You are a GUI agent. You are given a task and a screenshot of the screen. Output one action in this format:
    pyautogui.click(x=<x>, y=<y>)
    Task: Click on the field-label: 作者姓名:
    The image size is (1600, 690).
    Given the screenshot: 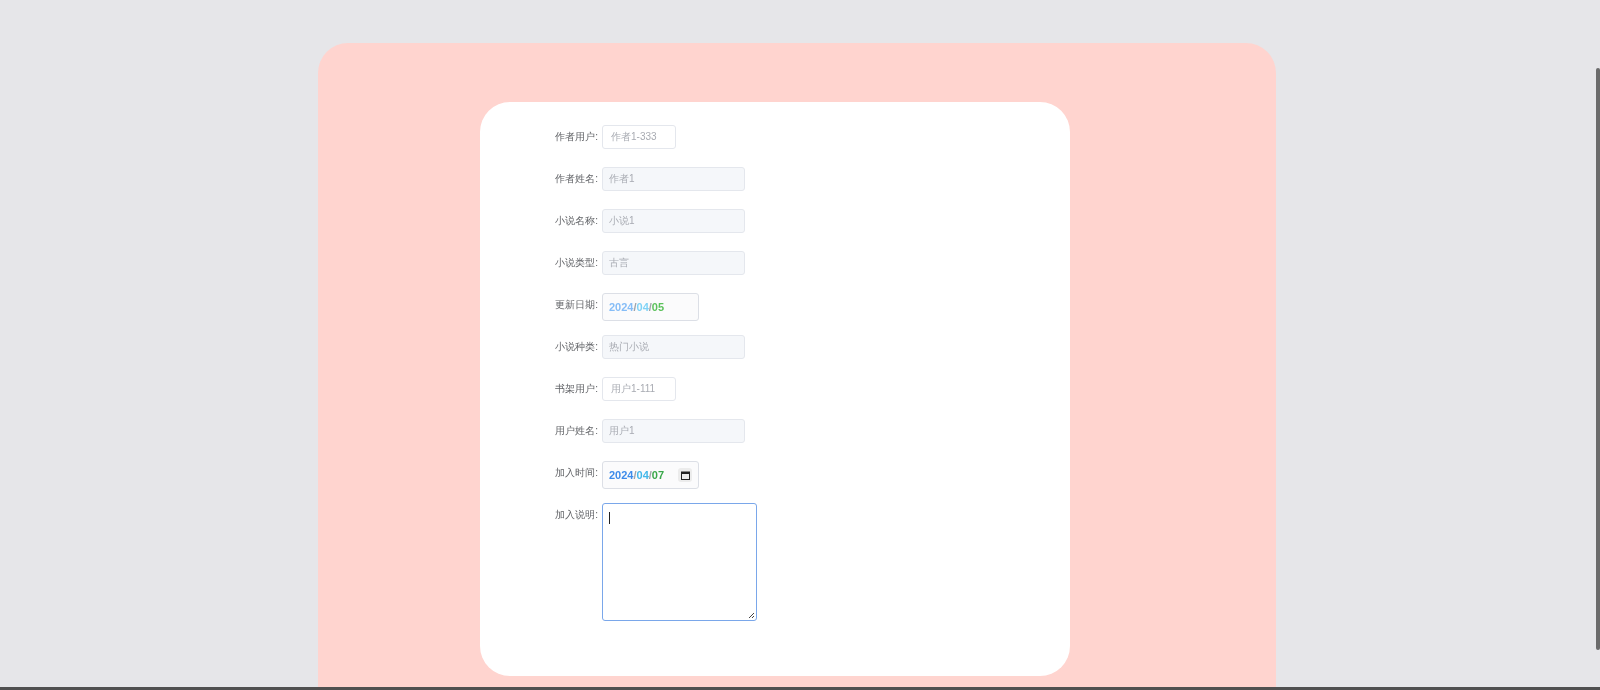 What is the action you would take?
    pyautogui.click(x=576, y=179)
    